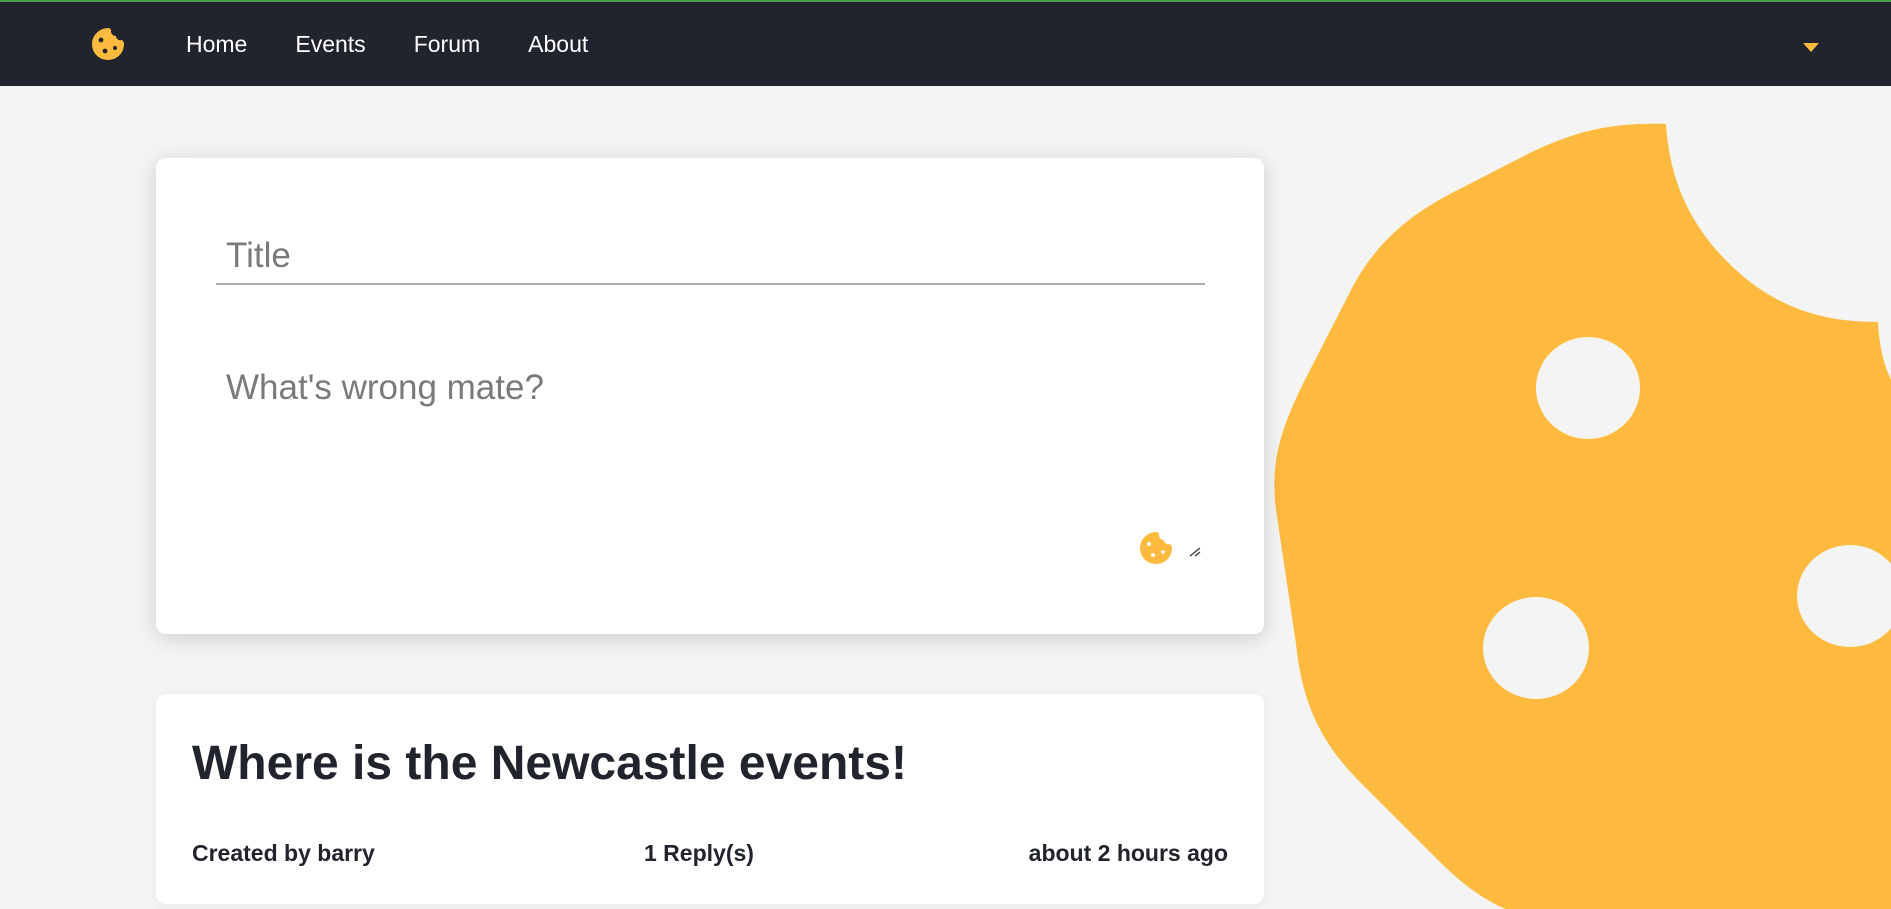 This screenshot has height=909, width=1891. I want to click on post-reply-count: 1 Reply(s), so click(699, 853).